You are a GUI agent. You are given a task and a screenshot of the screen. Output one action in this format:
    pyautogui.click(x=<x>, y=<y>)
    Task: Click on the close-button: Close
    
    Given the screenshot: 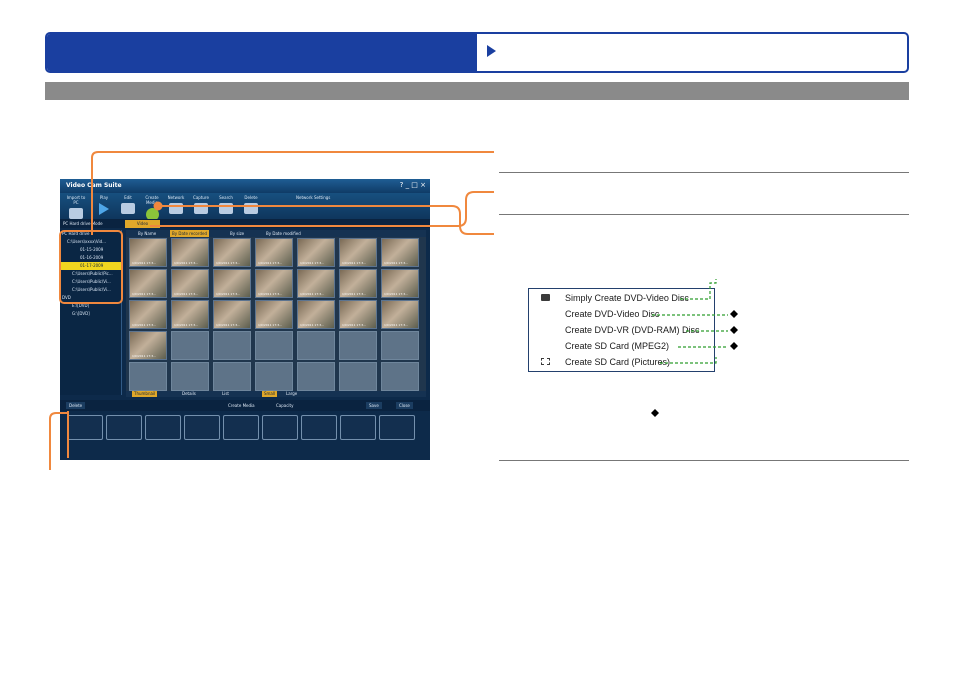 What is the action you would take?
    pyautogui.click(x=404, y=405)
    